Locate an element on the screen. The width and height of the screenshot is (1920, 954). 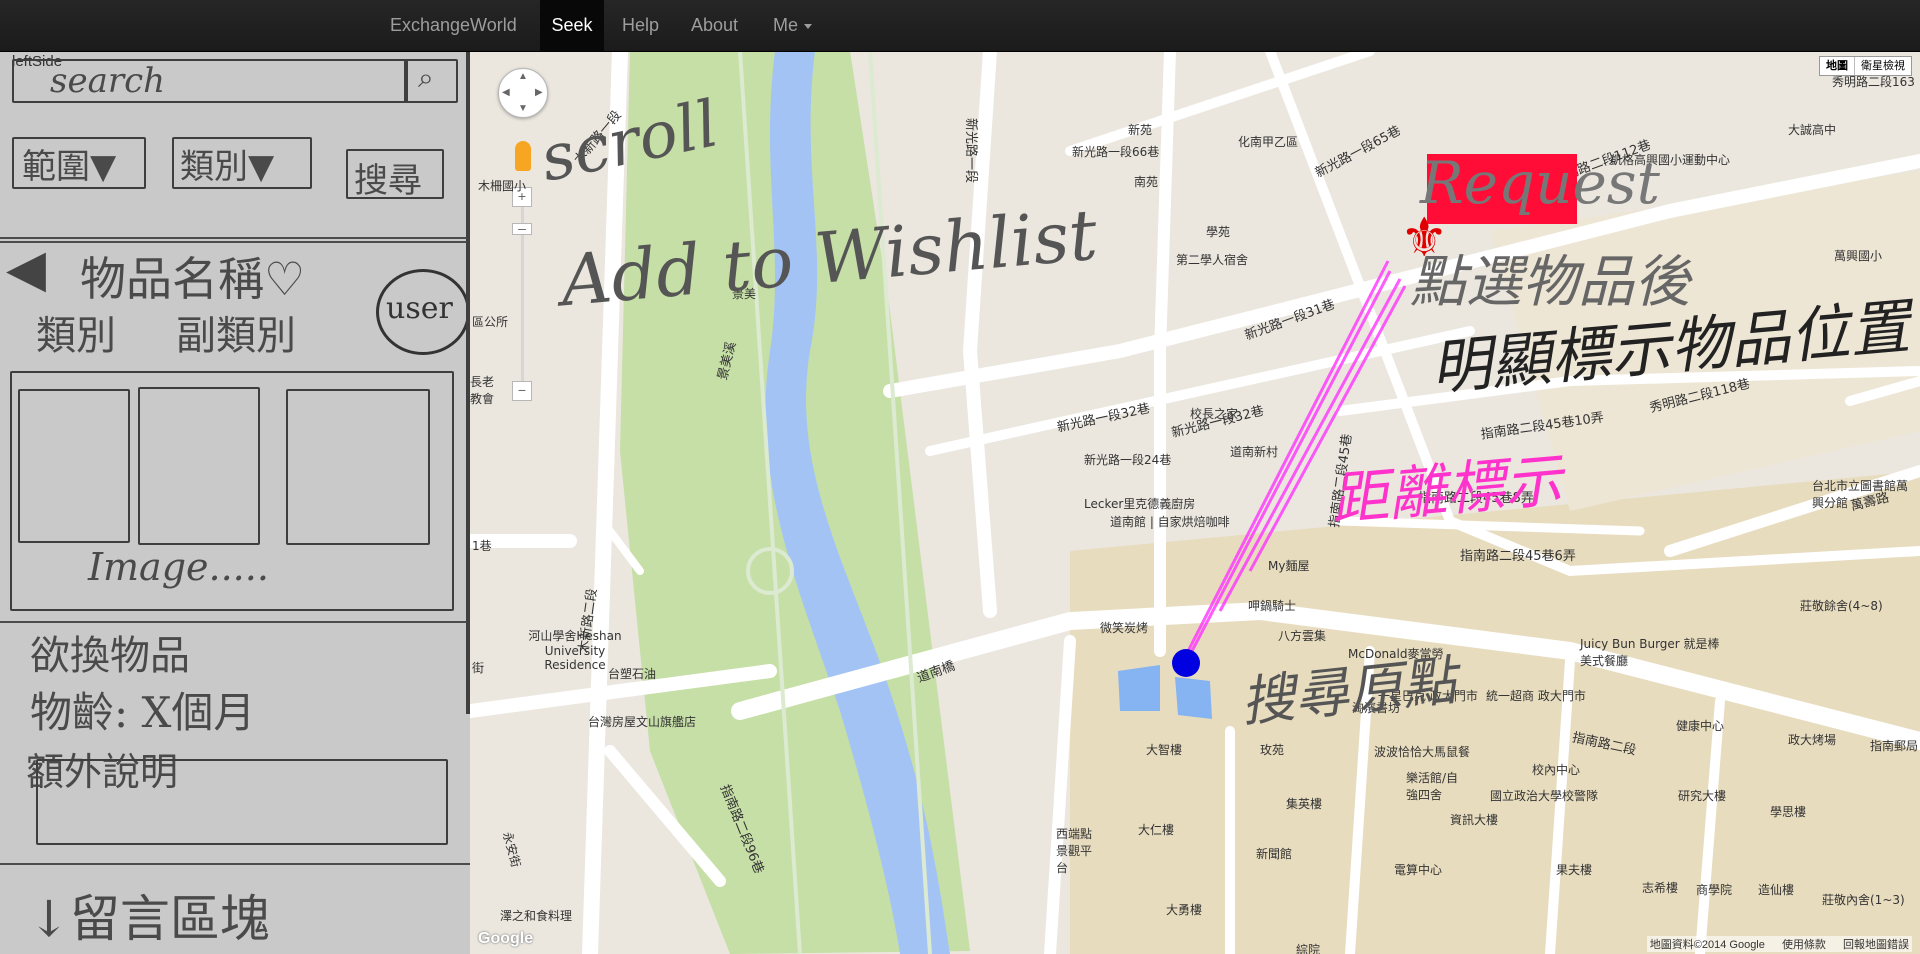
map-place-label: 集英樓 is located at coordinates (1304, 804).